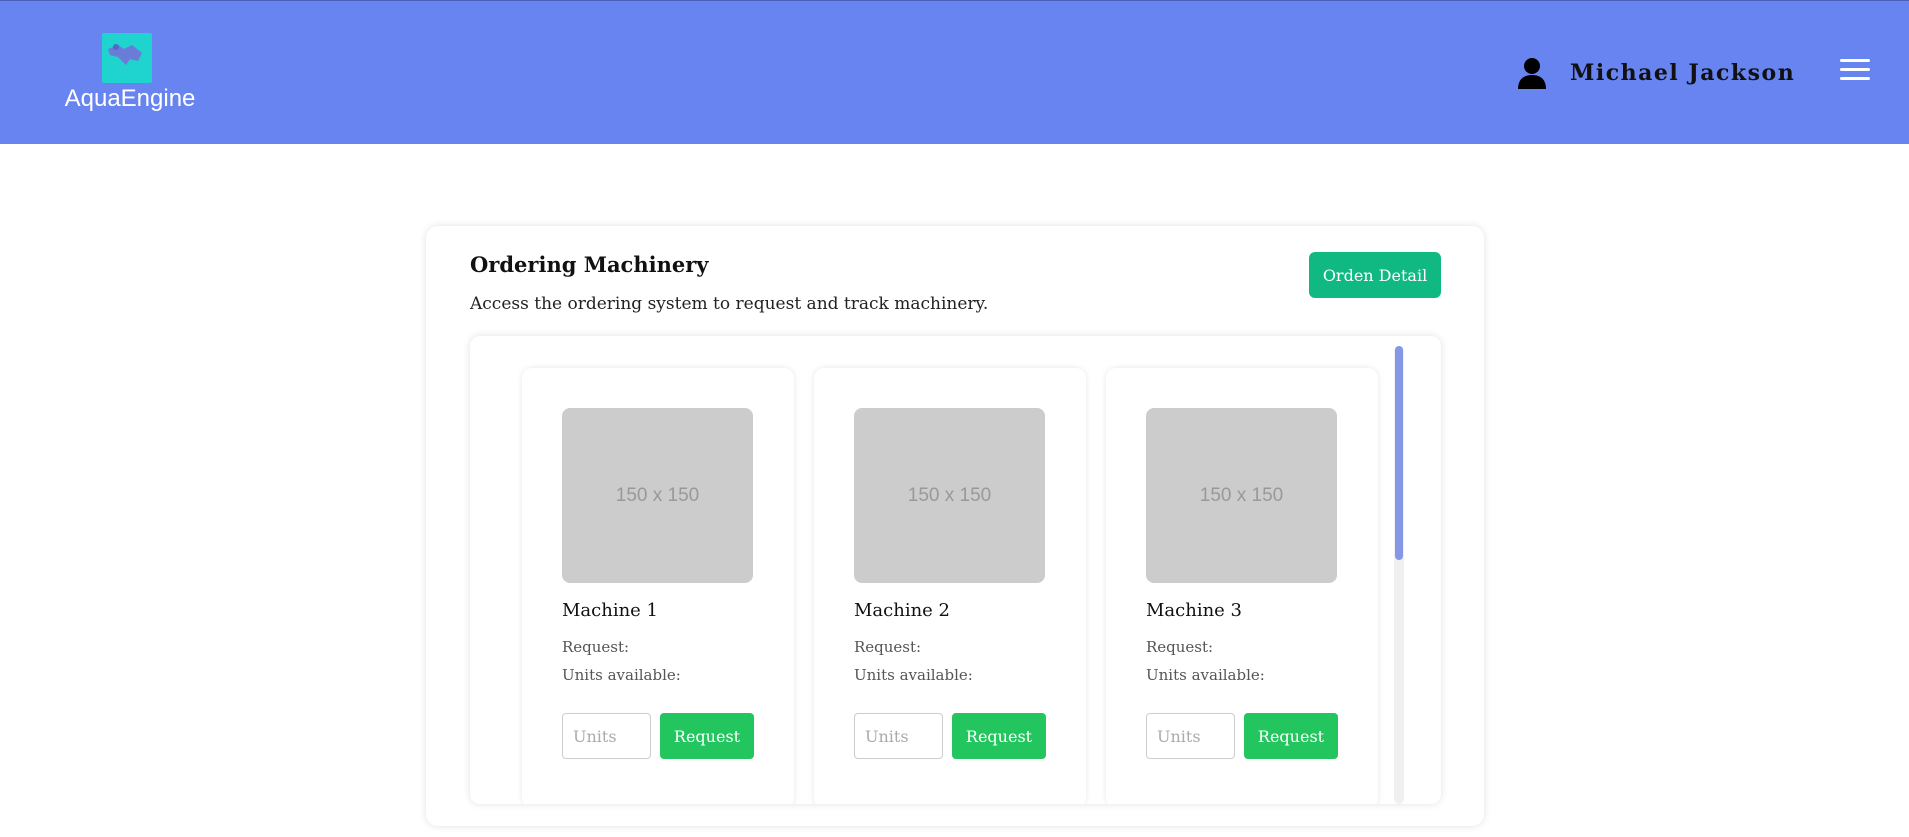 Image resolution: width=1909 pixels, height=837 pixels. What do you see at coordinates (1194, 610) in the screenshot?
I see `machine-name: Machine 3` at bounding box center [1194, 610].